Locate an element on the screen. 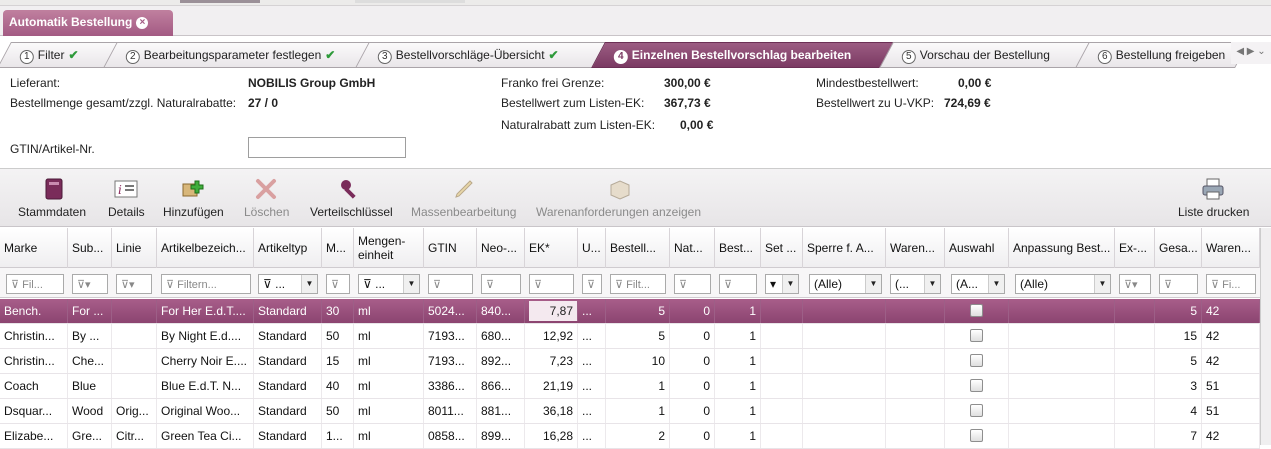  filter-auswahl: (A... ▼ is located at coordinates (978, 284).